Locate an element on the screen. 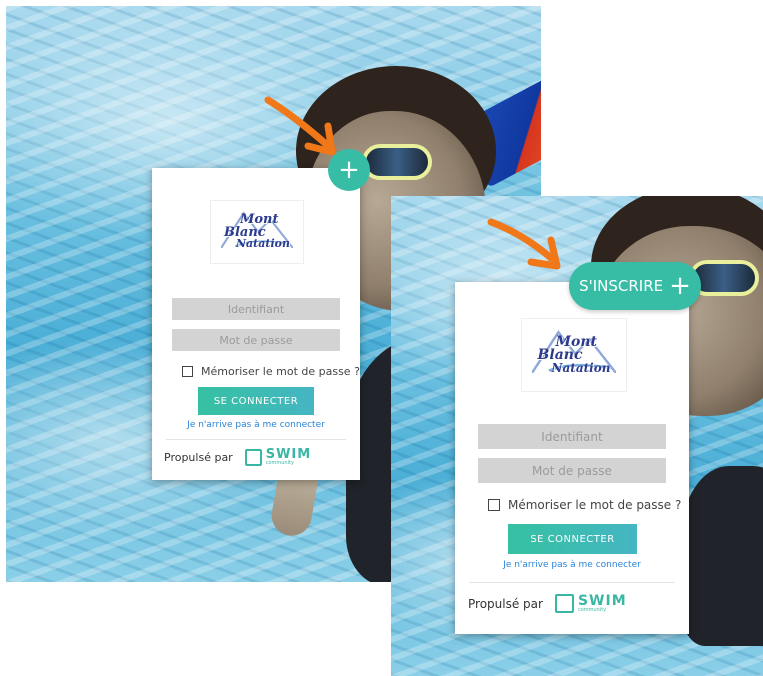 This screenshot has height=676, width=763. signup-button: S'INSCRIRE + is located at coordinates (635, 286).